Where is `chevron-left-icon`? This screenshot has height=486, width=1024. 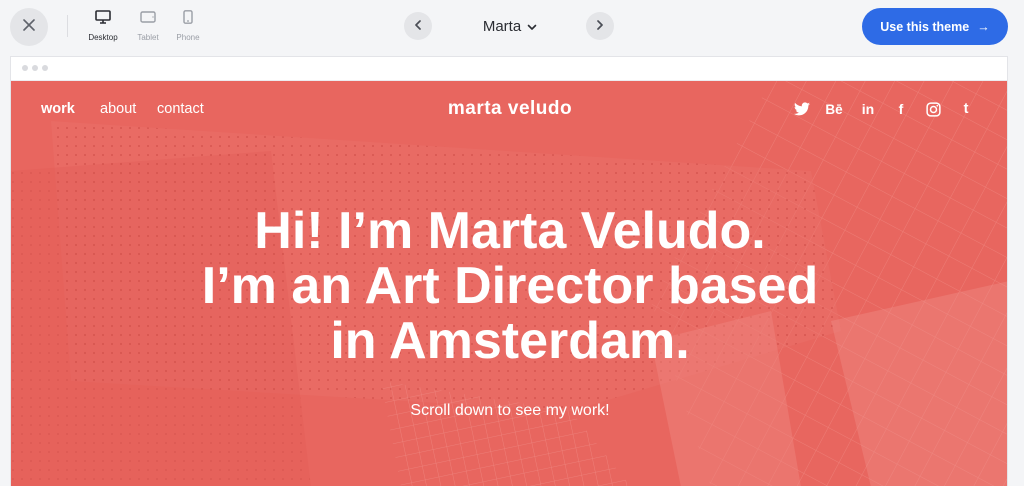 chevron-left-icon is located at coordinates (418, 26).